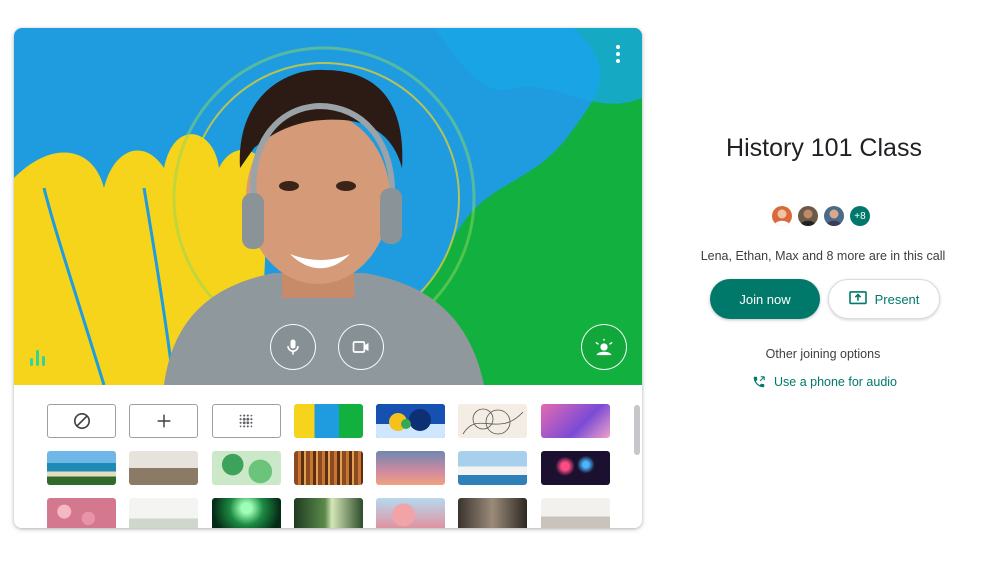 The height and width of the screenshot is (565, 1000). What do you see at coordinates (897, 299) in the screenshot?
I see `present-label: Present` at bounding box center [897, 299].